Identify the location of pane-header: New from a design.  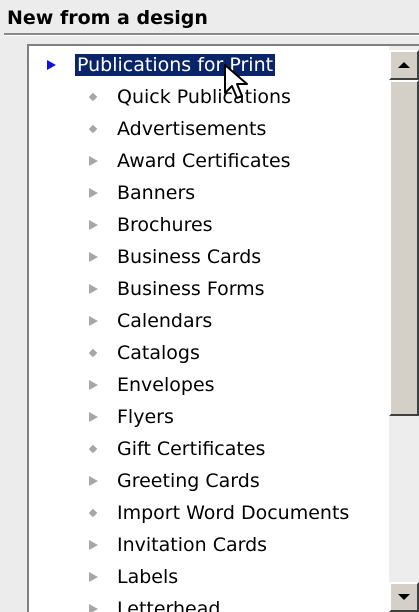
(209, 20).